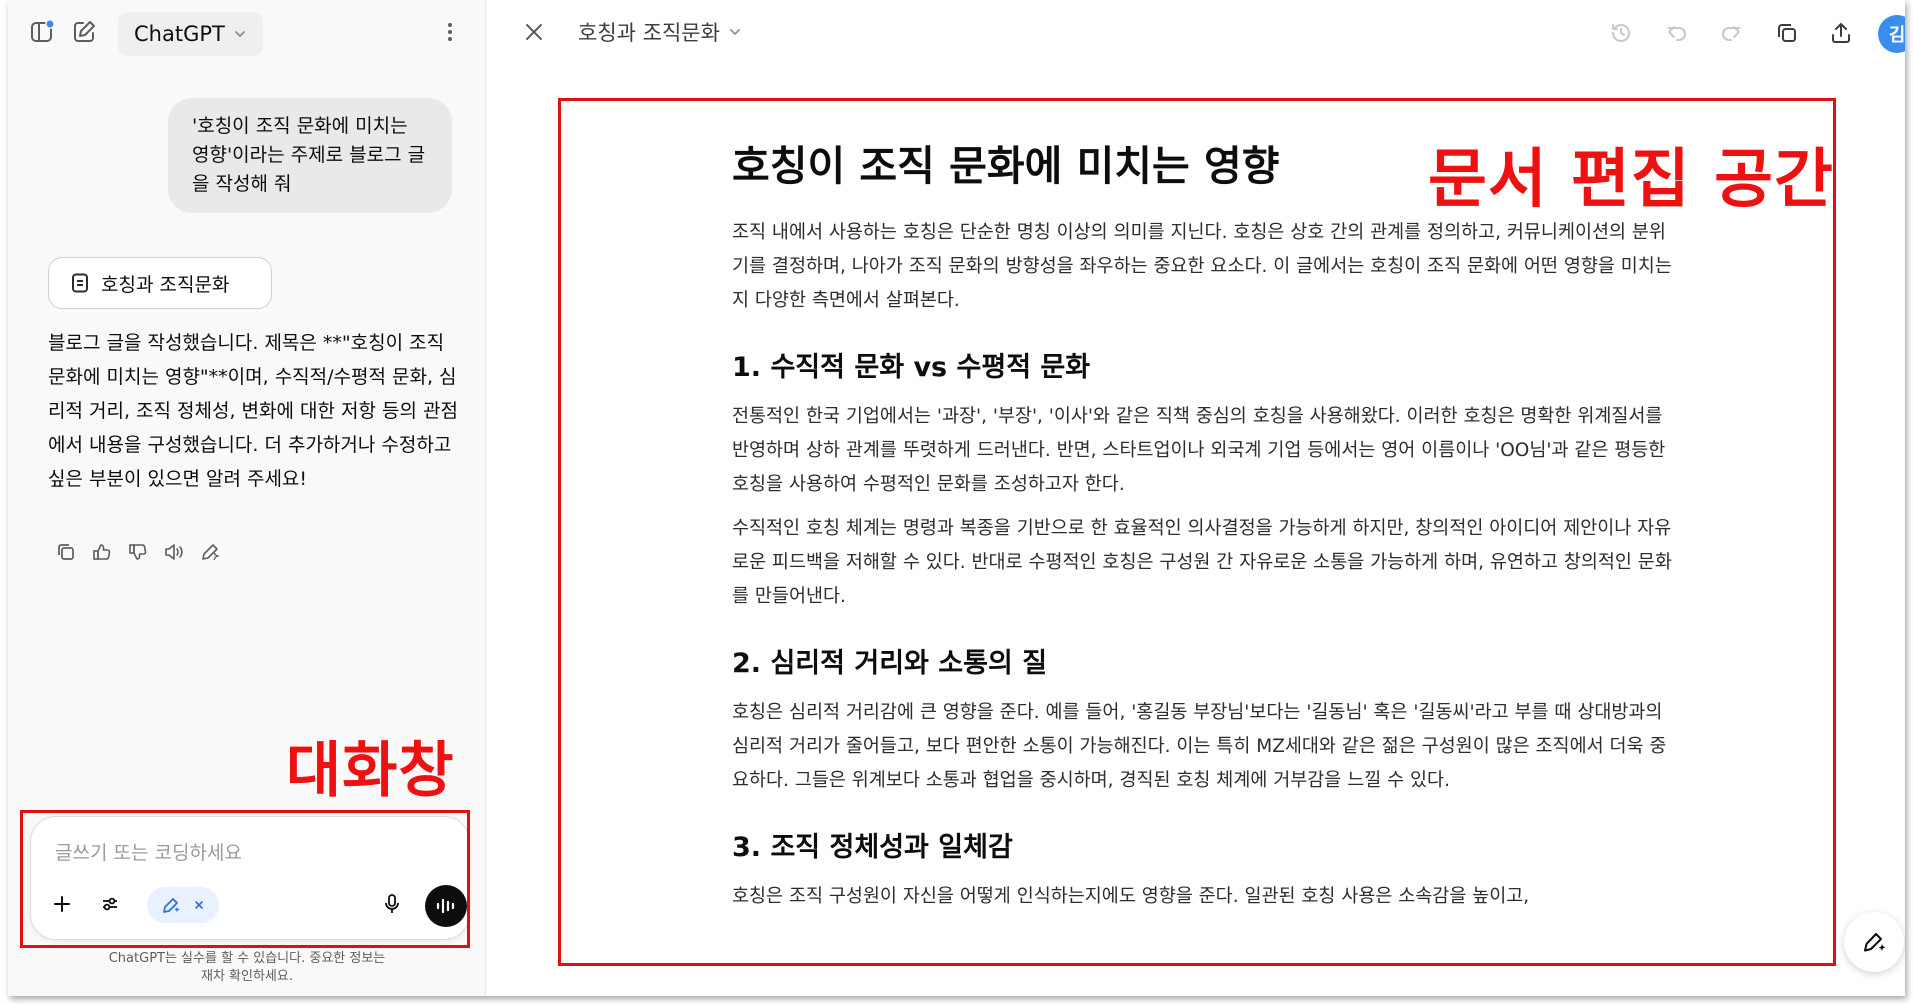  Describe the element at coordinates (247, 967) in the screenshot. I see `disclaimer: ChatGPT는 실수를 할 수 있습니다. 중요한 정보는 재차 확인하세요.` at that location.